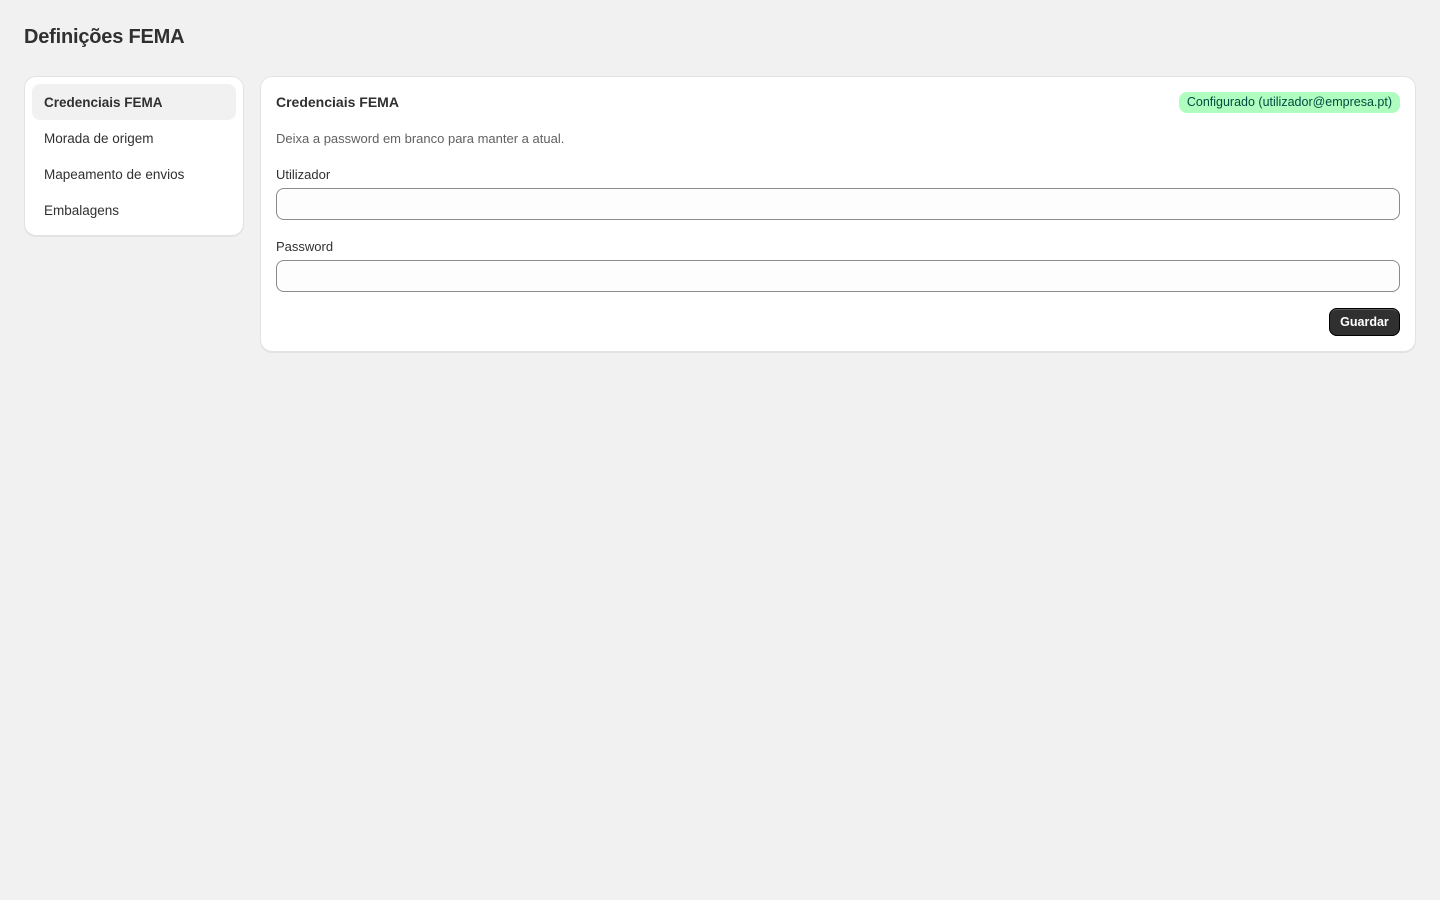  Describe the element at coordinates (303, 174) in the screenshot. I see `username-label: Utilizador` at that location.